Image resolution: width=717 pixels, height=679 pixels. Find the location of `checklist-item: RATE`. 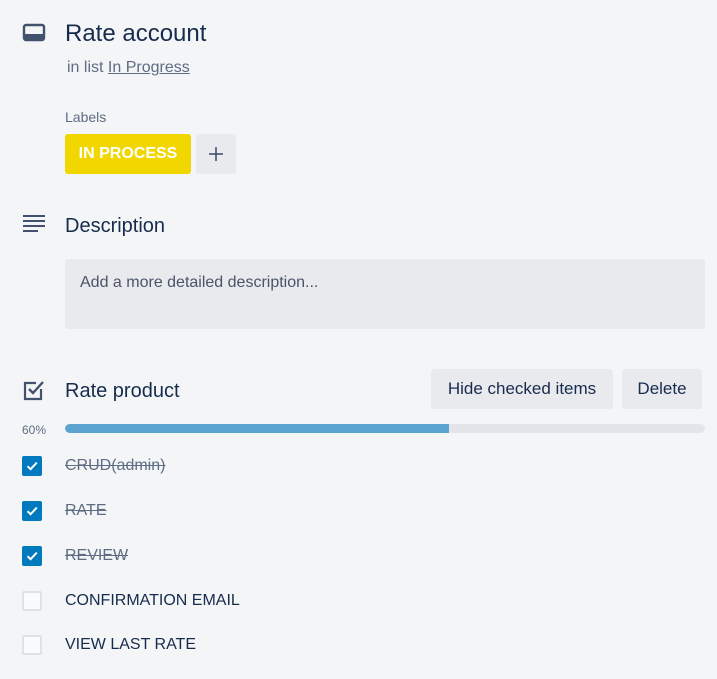

checklist-item: RATE is located at coordinates (358, 523).